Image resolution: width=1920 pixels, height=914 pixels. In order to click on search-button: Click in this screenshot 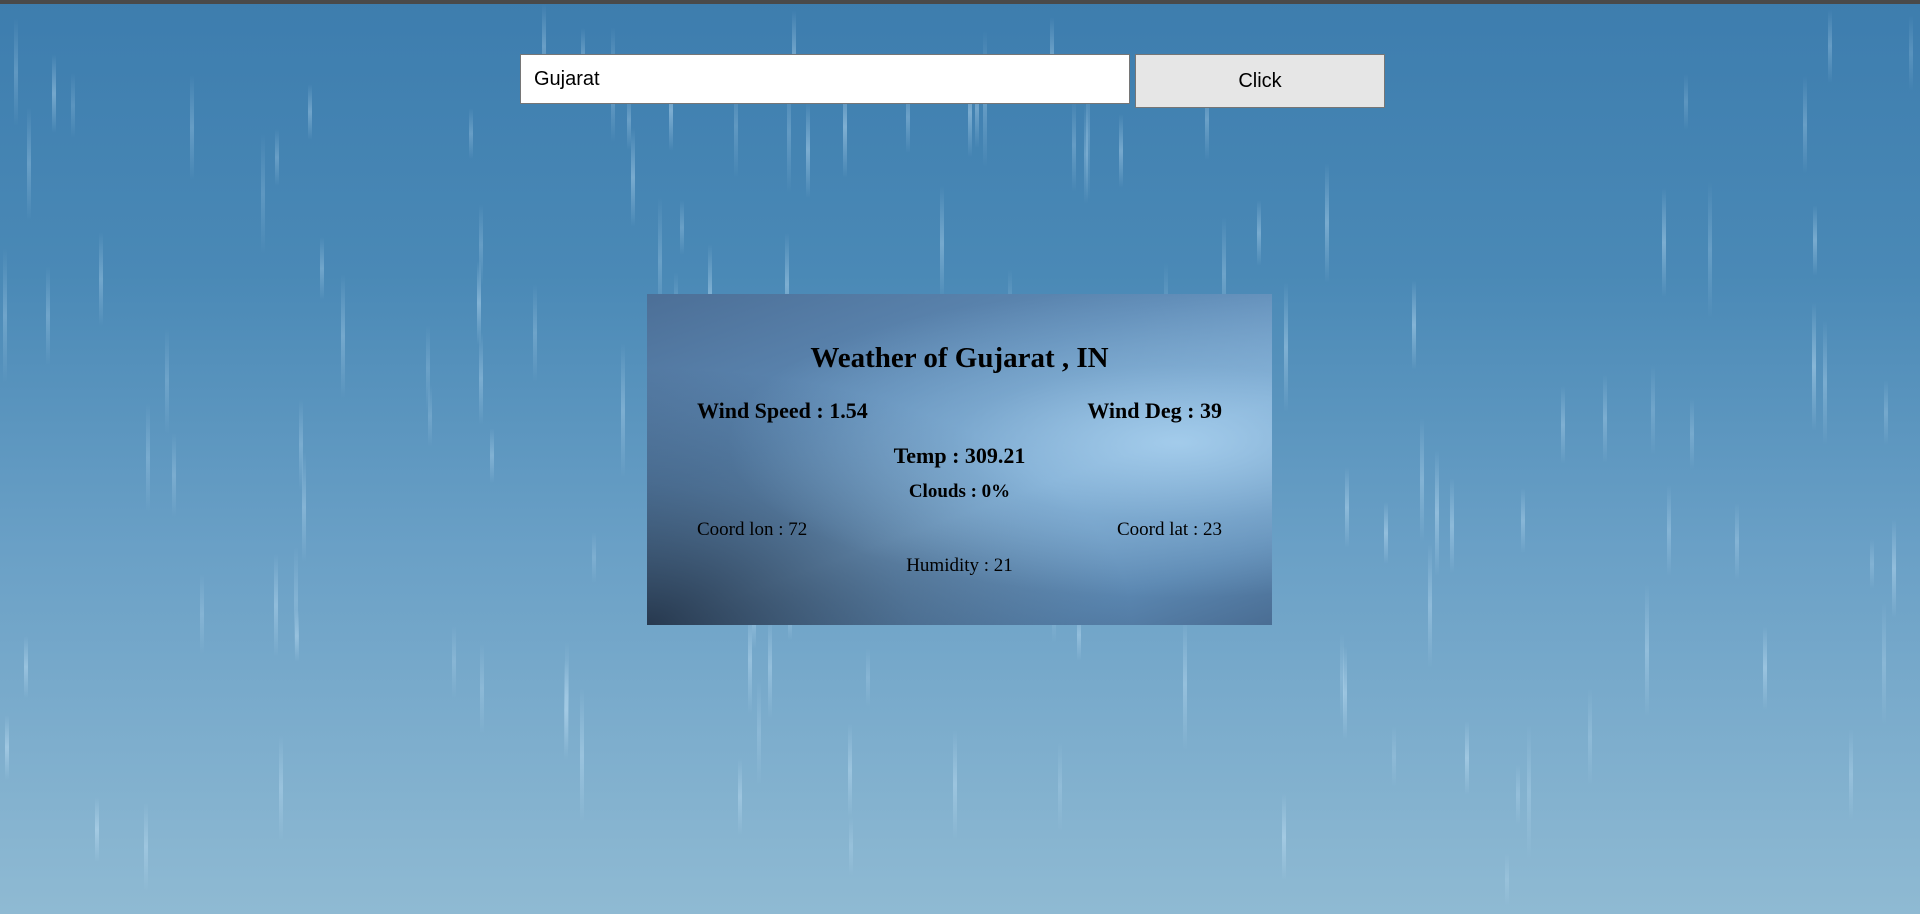, I will do `click(1260, 81)`.